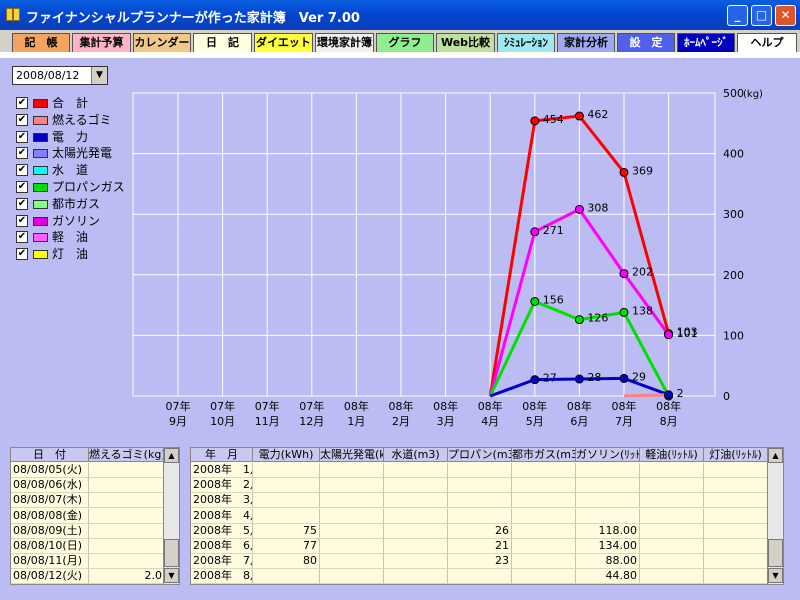  Describe the element at coordinates (286, 455) in the screenshot. I see `column-header: 電力(kWh)` at that location.